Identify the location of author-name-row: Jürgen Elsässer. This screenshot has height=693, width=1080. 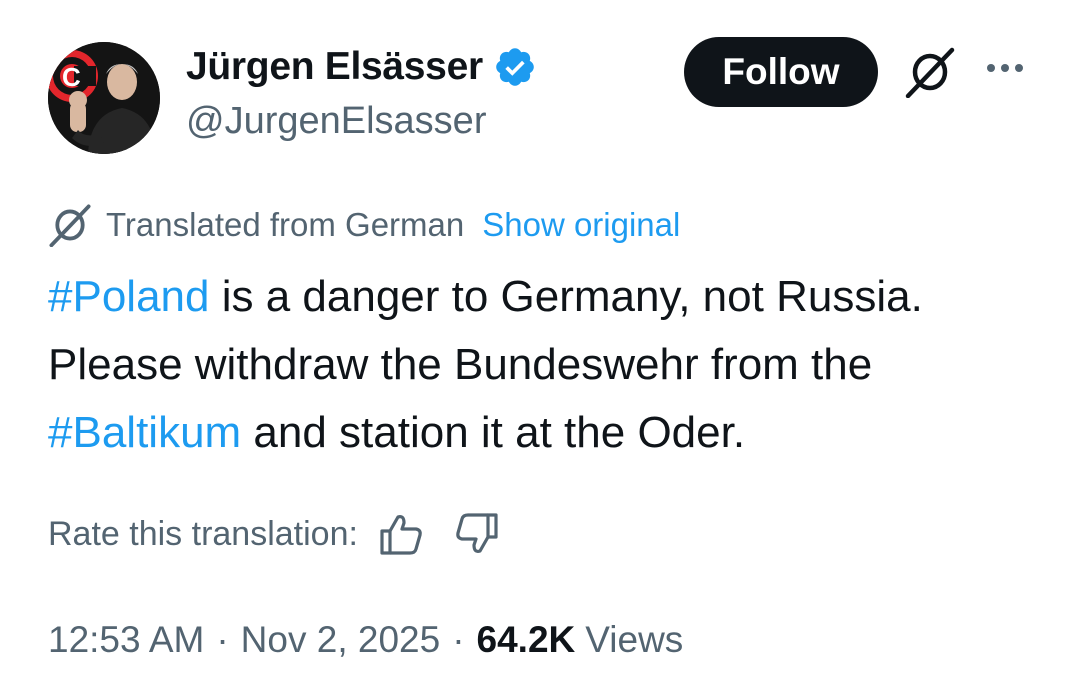
(361, 67).